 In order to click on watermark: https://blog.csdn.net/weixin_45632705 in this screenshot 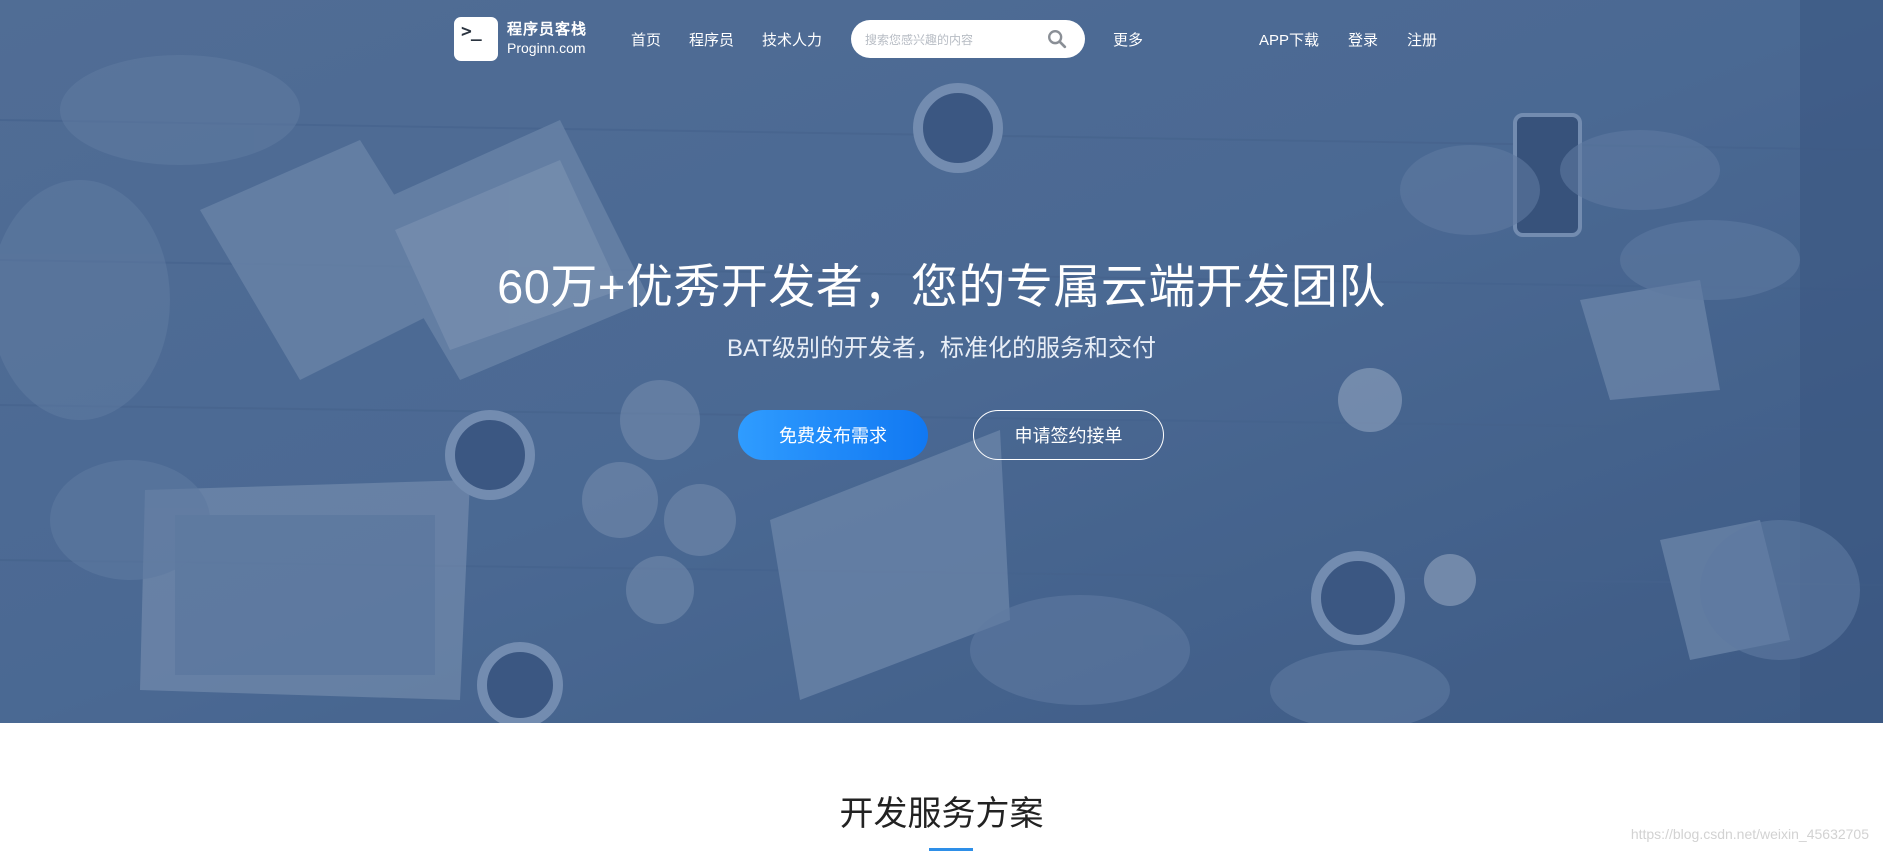, I will do `click(1749, 834)`.